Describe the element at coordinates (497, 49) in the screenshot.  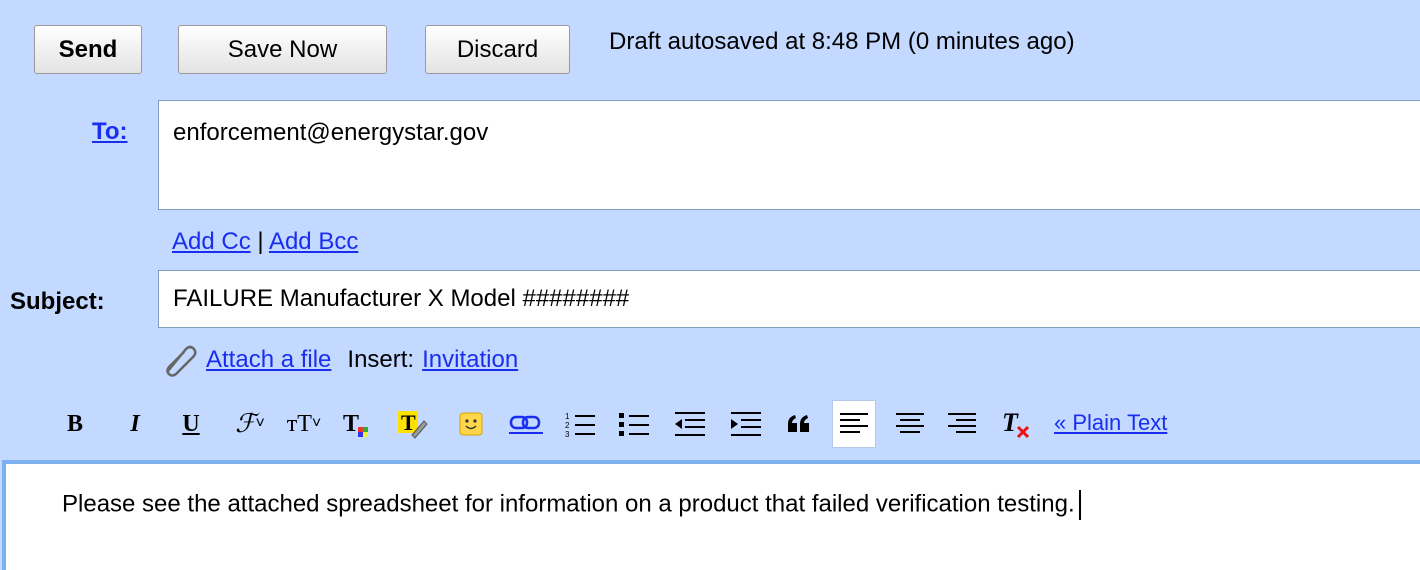
I see `discard-button: Discard` at that location.